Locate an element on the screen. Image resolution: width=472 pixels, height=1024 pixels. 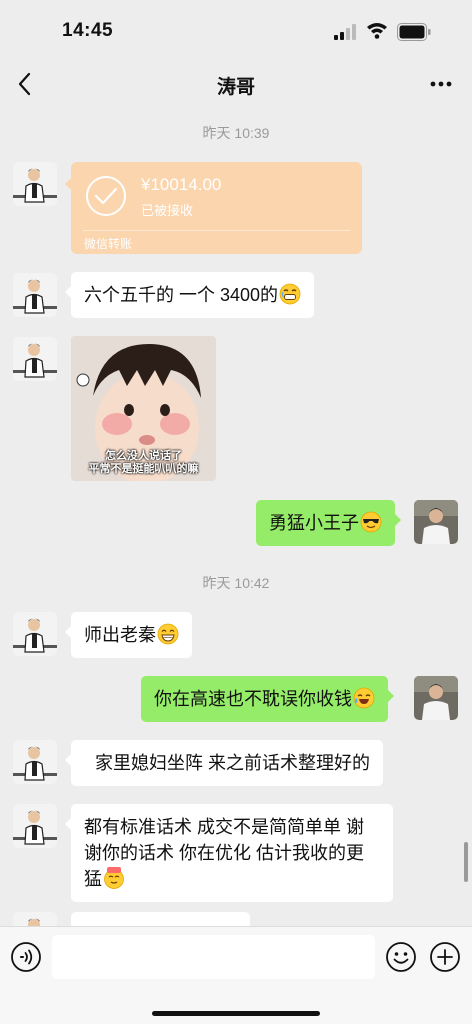
battery-icon is located at coordinates (414, 32).